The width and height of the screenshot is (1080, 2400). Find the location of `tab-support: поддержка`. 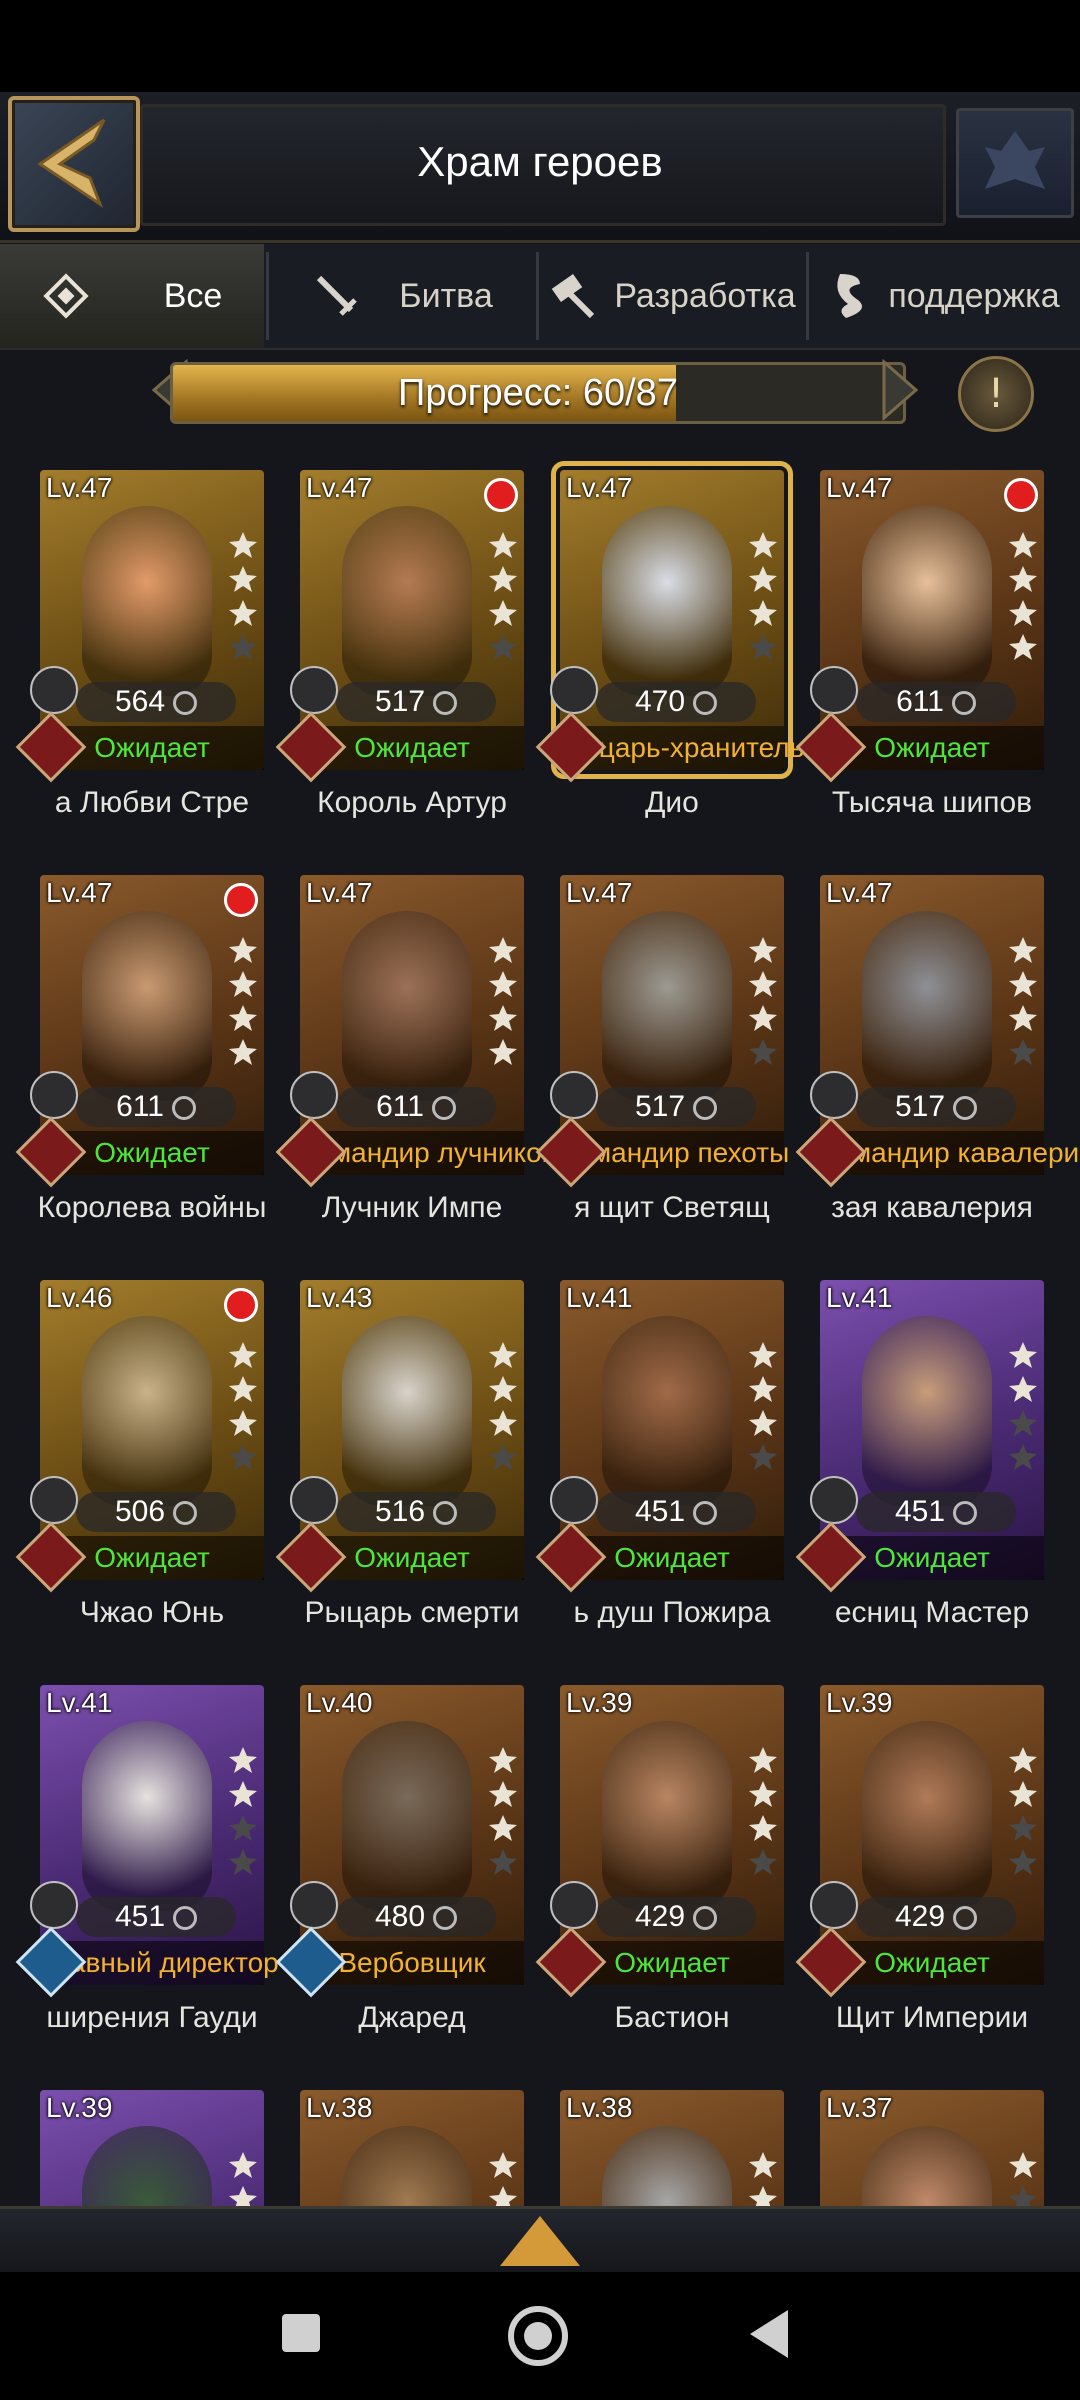

tab-support: поддержка is located at coordinates (945, 296).